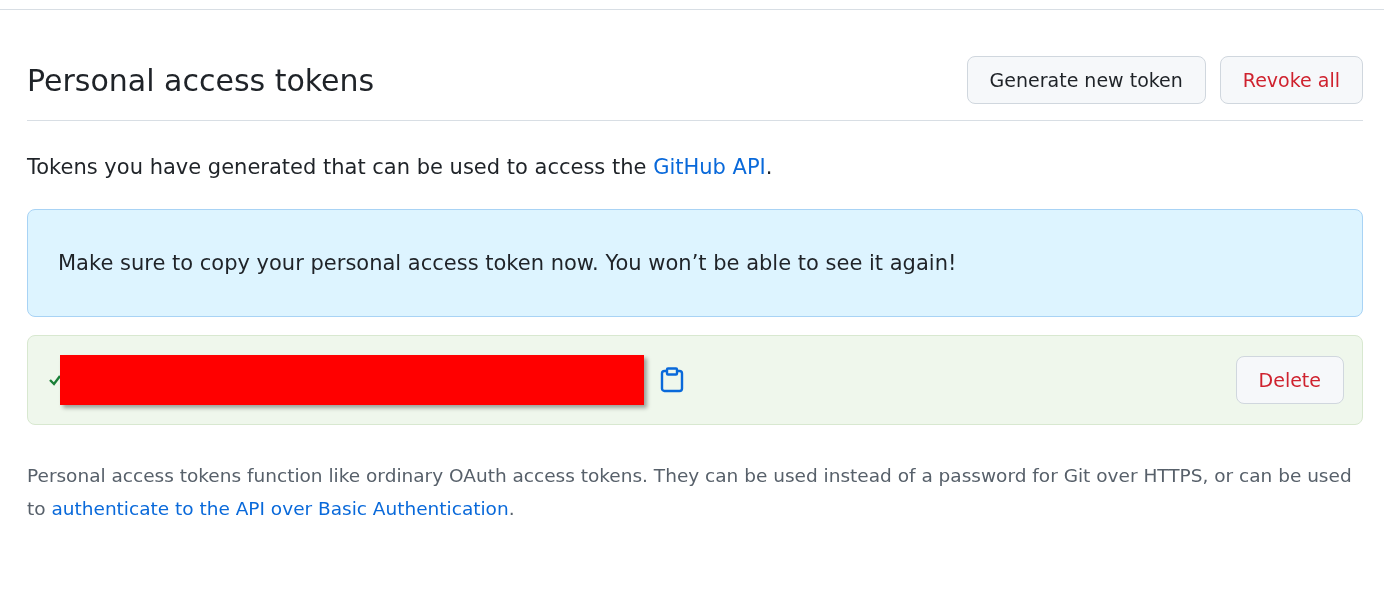  I want to click on footer-text: Personal access tokens function like ordinary OAuth access tokens. They can be used instead of a password for Git over HTTPS, or can be used to authenticate to the API over Basic Authentication., so click(690, 492).